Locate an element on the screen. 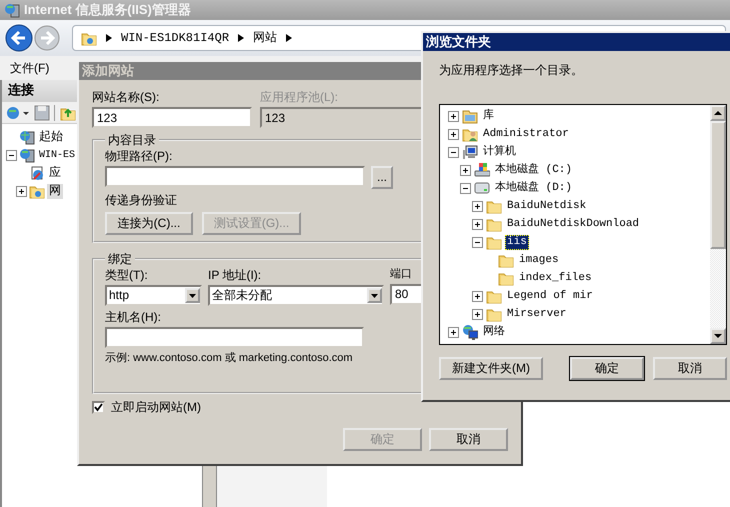 This screenshot has width=730, height=507. group-title: 内容目录 is located at coordinates (132, 140).